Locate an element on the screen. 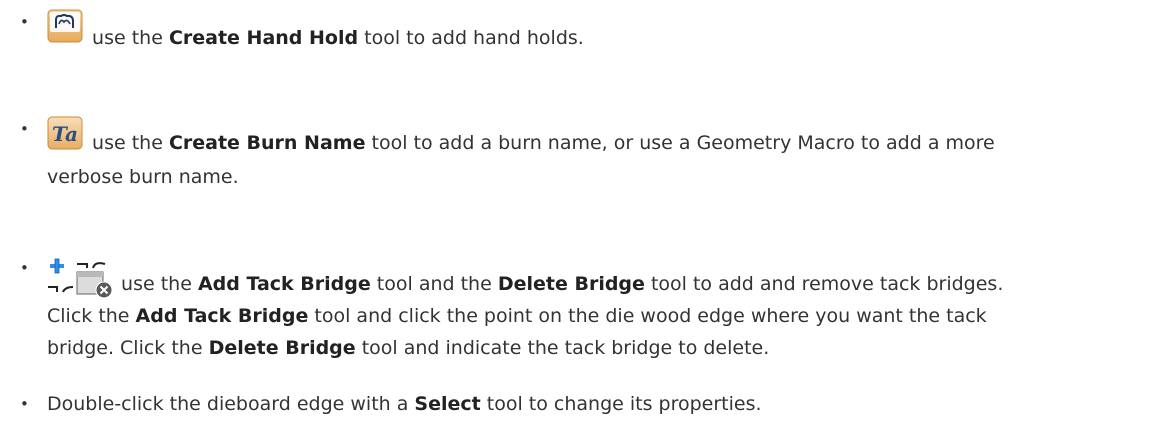 The image size is (1171, 432). item-3-seg-0: use the is located at coordinates (156, 284).